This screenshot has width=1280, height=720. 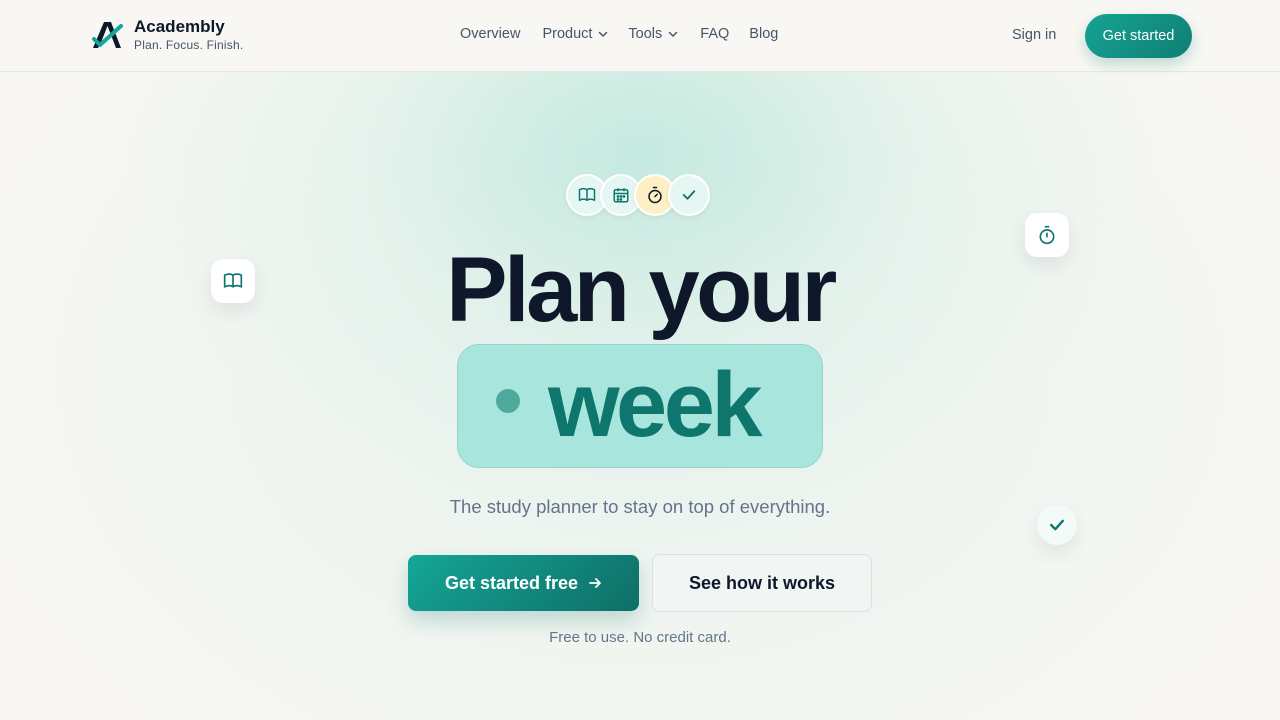 What do you see at coordinates (189, 45) in the screenshot?
I see `brand-tagline: Plan. Focus. Finish.` at bounding box center [189, 45].